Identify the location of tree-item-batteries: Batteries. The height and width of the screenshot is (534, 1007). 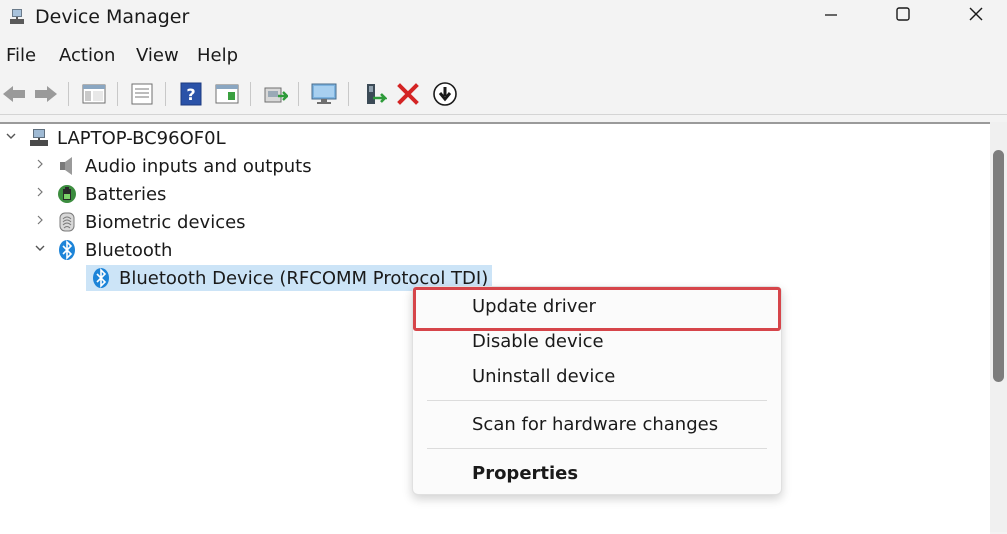
(99, 194).